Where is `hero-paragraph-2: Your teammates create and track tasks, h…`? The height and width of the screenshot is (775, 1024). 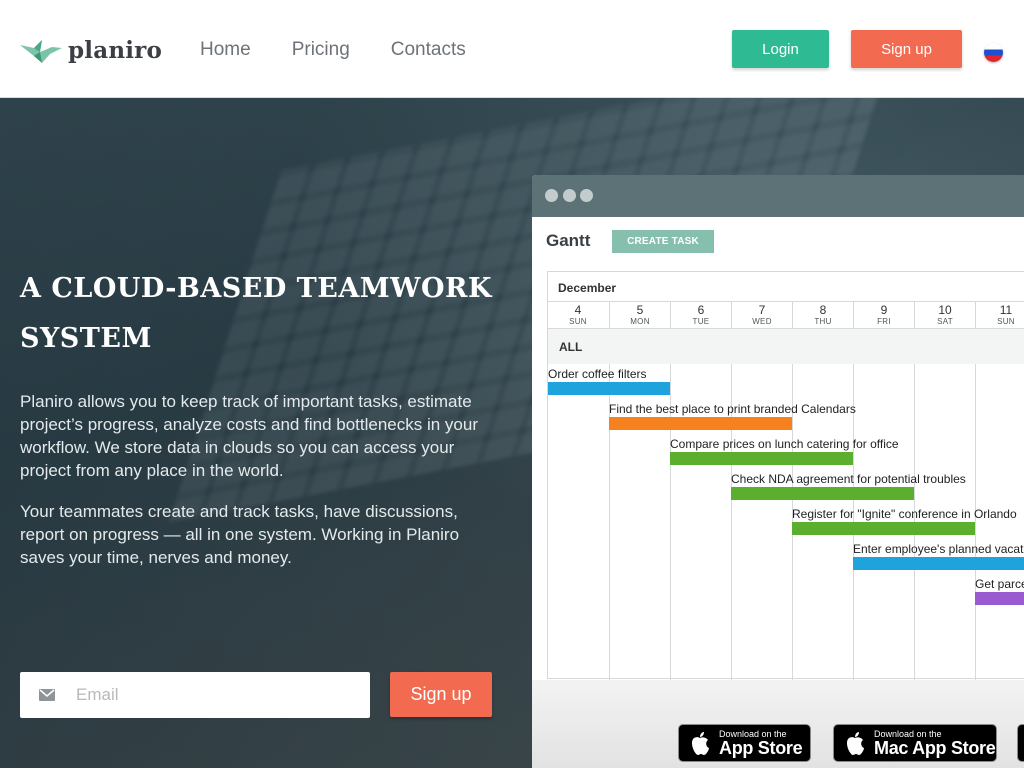 hero-paragraph-2: Your teammates create and track tasks, h… is located at coordinates (240, 534).